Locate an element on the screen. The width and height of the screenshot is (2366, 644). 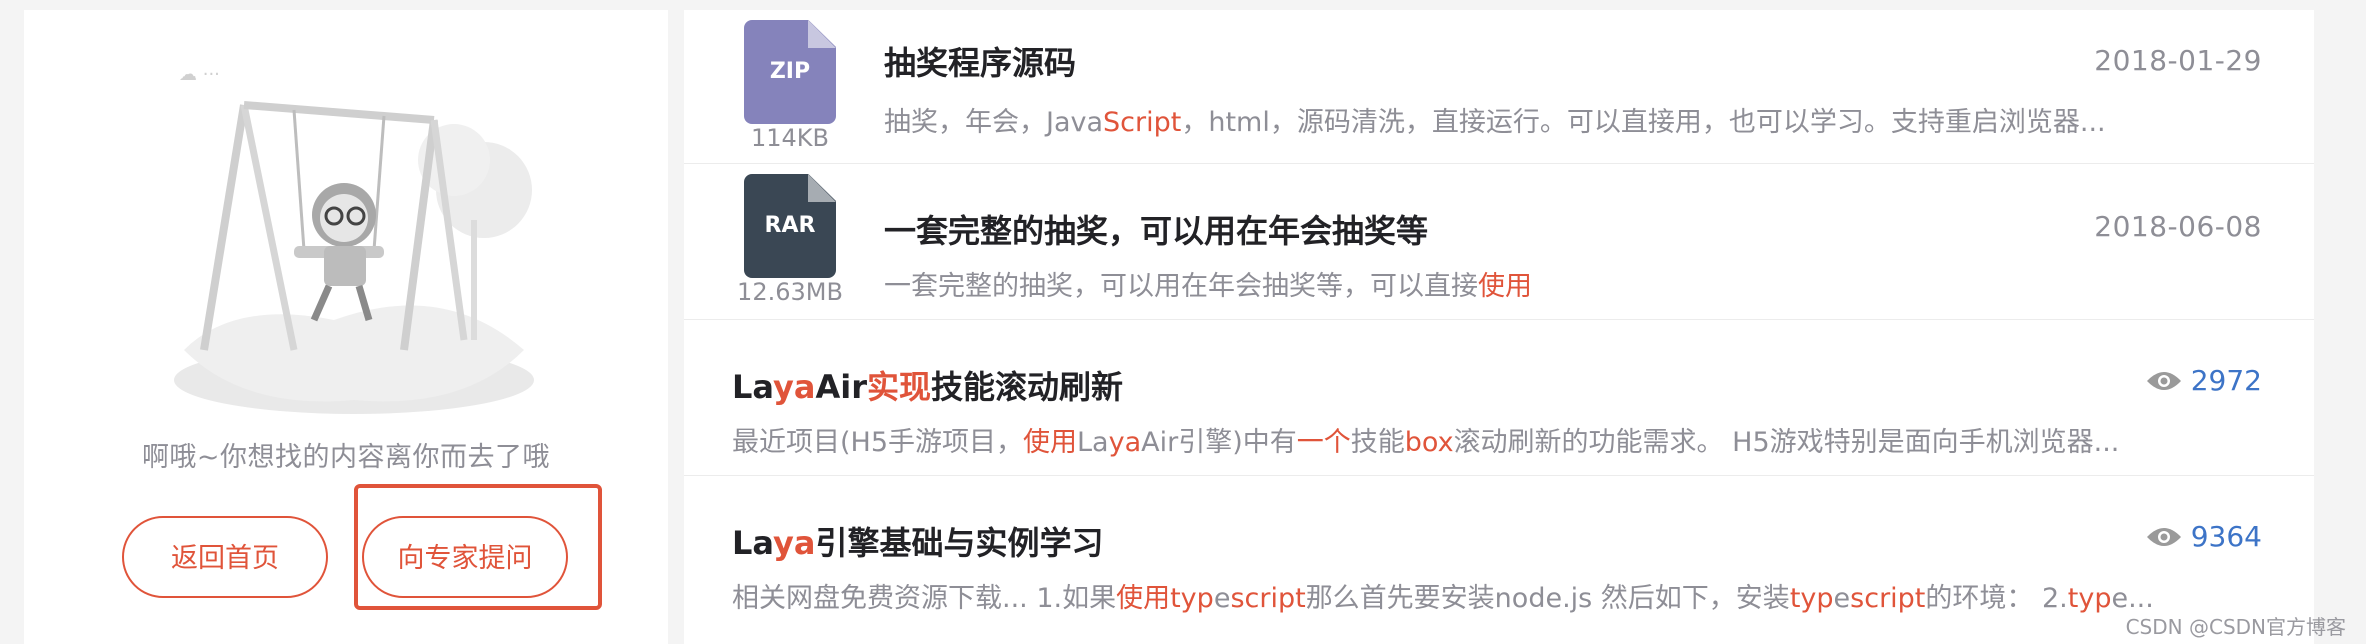
ask-expert-button: 向专家提问 is located at coordinates (465, 557).